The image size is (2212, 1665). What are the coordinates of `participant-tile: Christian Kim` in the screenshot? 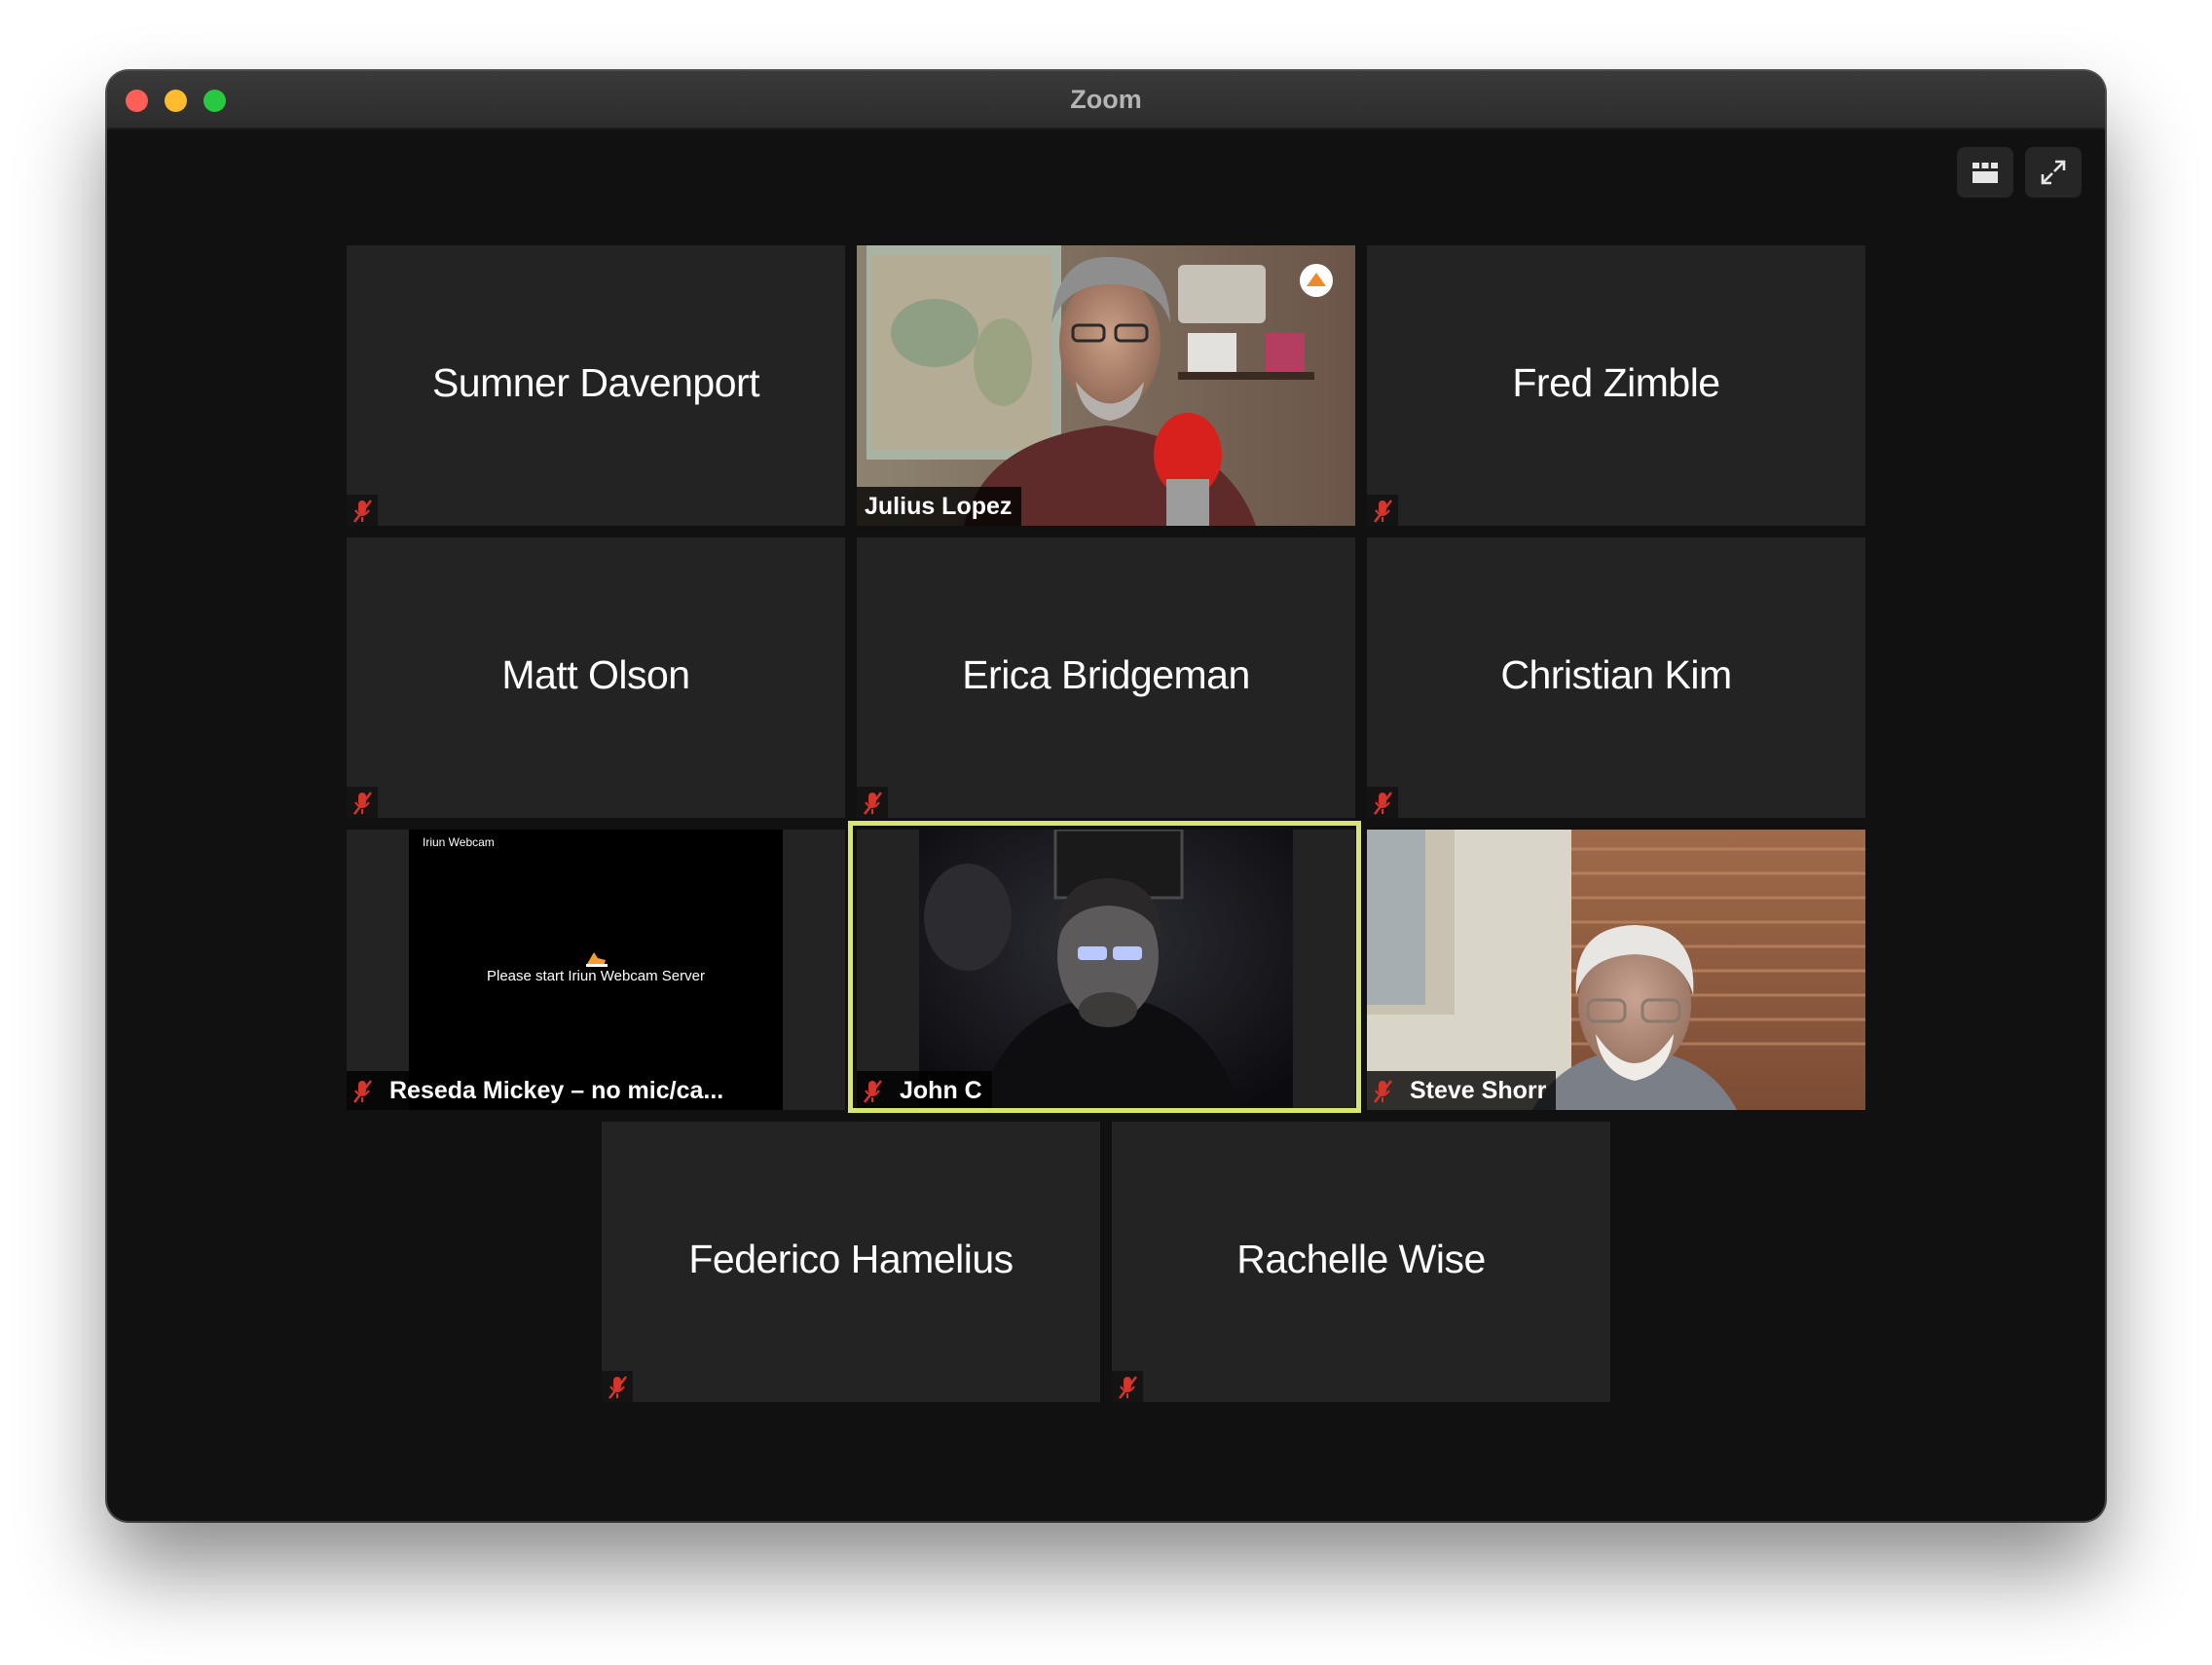 It's located at (1616, 677).